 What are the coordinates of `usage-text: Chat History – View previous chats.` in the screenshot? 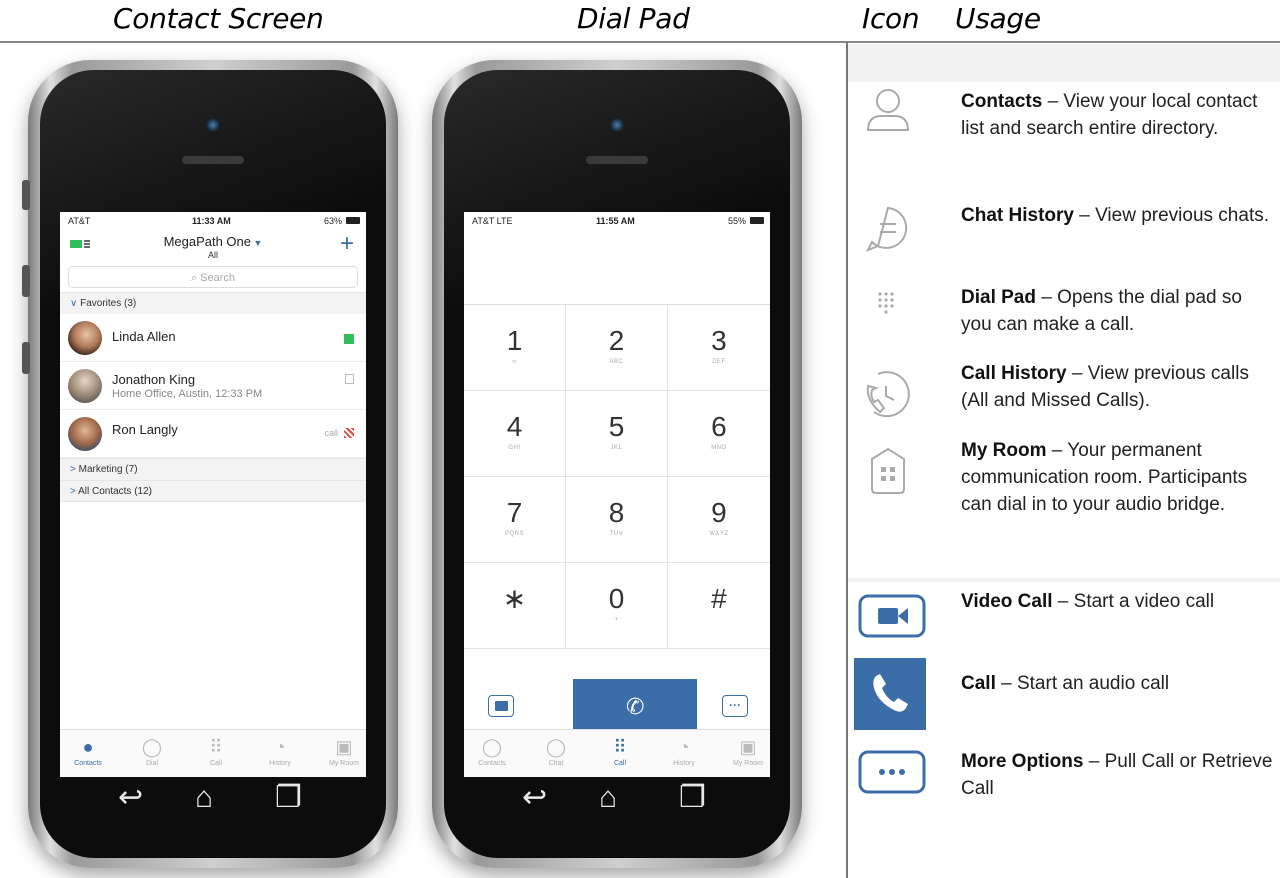 It's located at (1118, 215).